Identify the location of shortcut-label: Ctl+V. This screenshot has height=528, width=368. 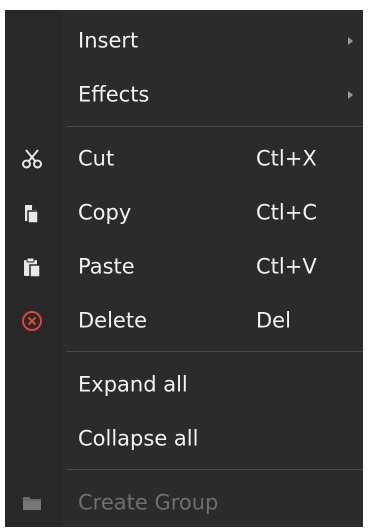
(286, 266).